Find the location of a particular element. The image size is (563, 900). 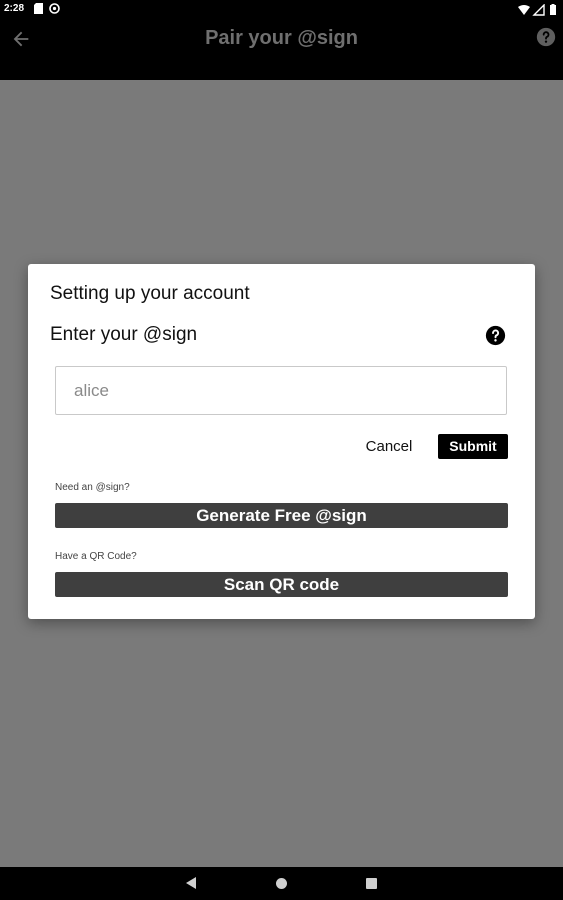

cancel-button: Cancel is located at coordinates (389, 446).